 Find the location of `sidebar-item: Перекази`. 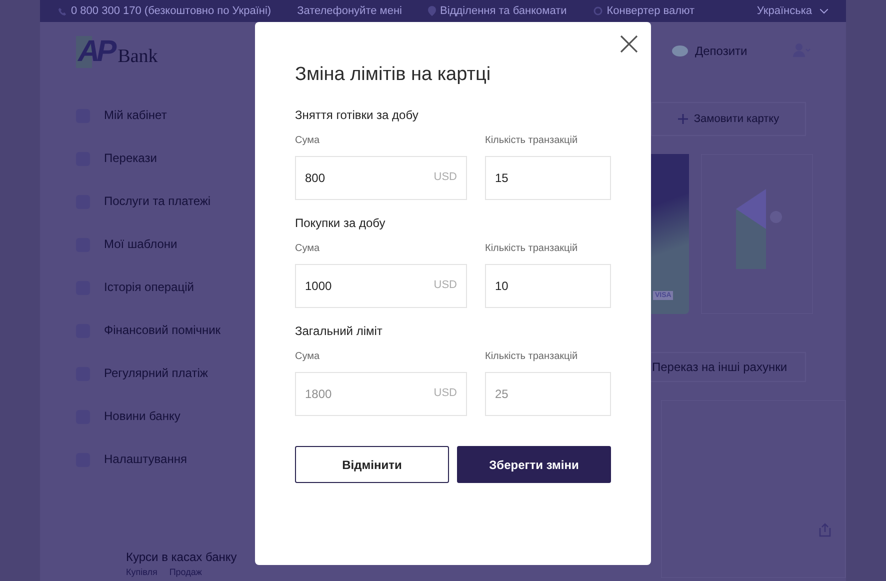

sidebar-item: Перекази is located at coordinates (164, 158).